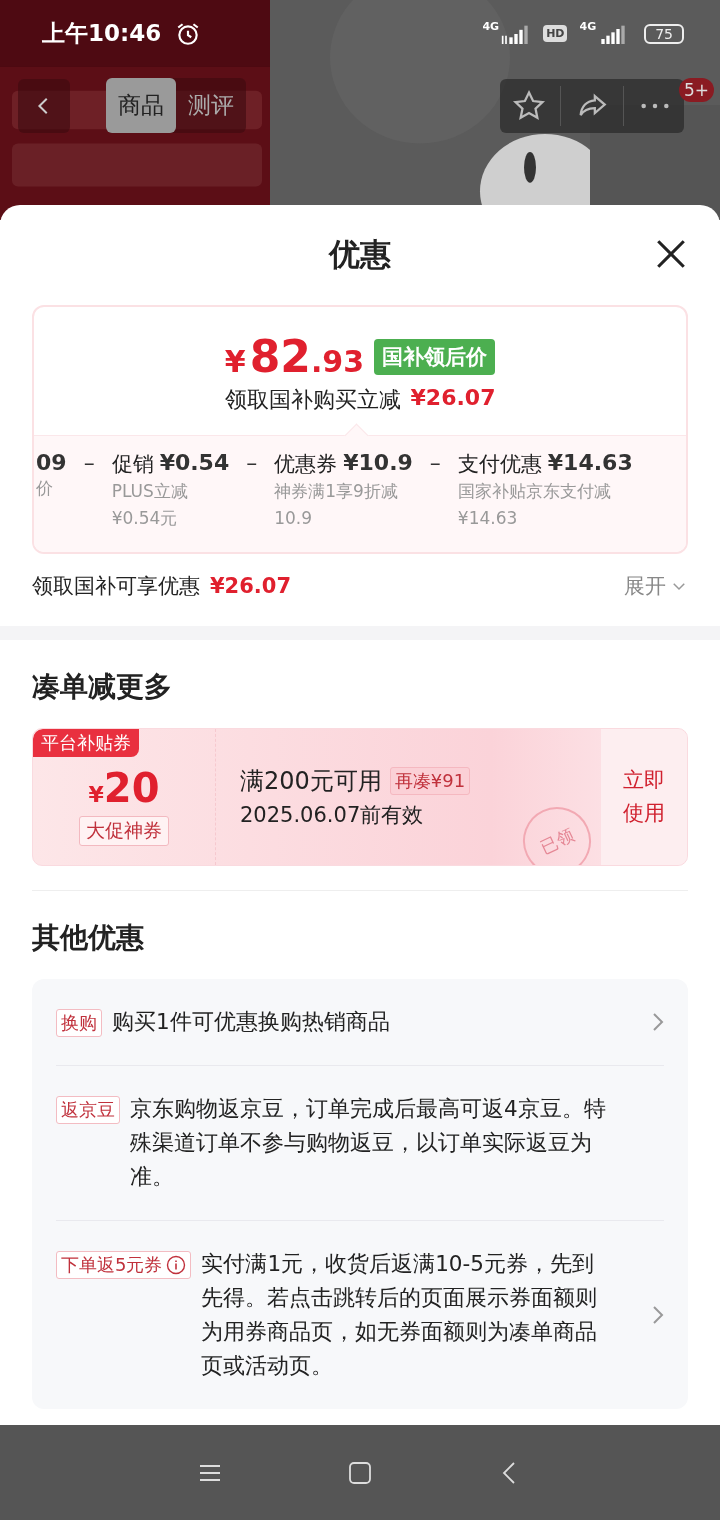 This screenshot has height=1520, width=720. Describe the element at coordinates (211, 105) in the screenshot. I see `tab: 测评` at that location.